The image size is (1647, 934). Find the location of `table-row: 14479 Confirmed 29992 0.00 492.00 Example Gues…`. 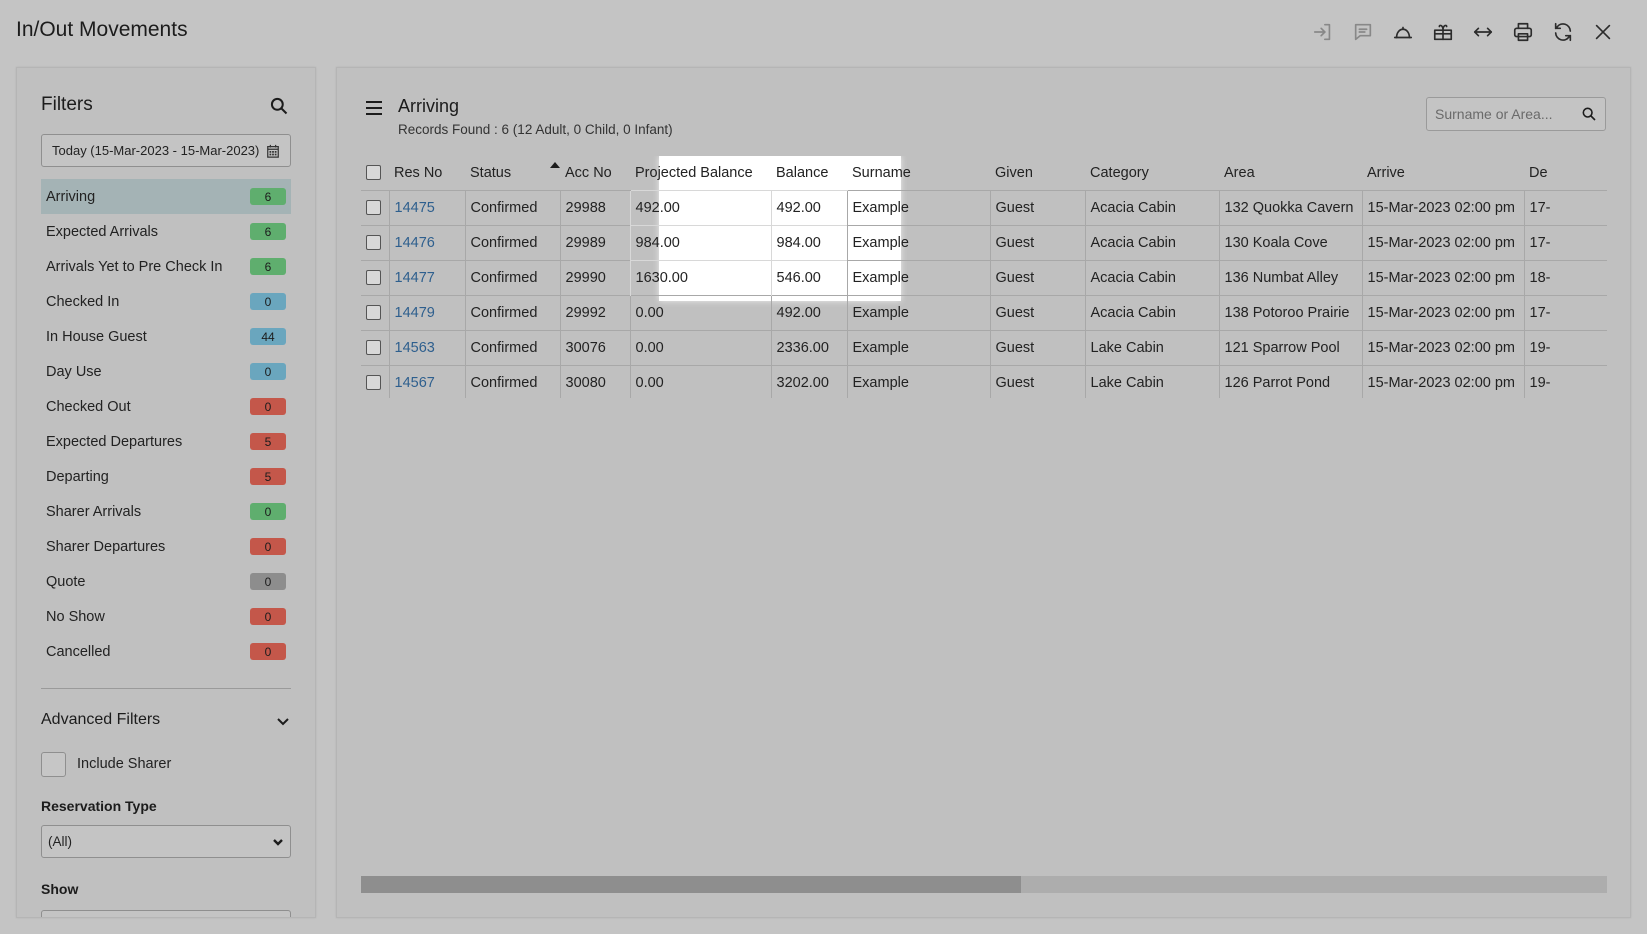

table-row: 14479 Confirmed 29992 0.00 492.00 Example Gues… is located at coordinates (984, 312).